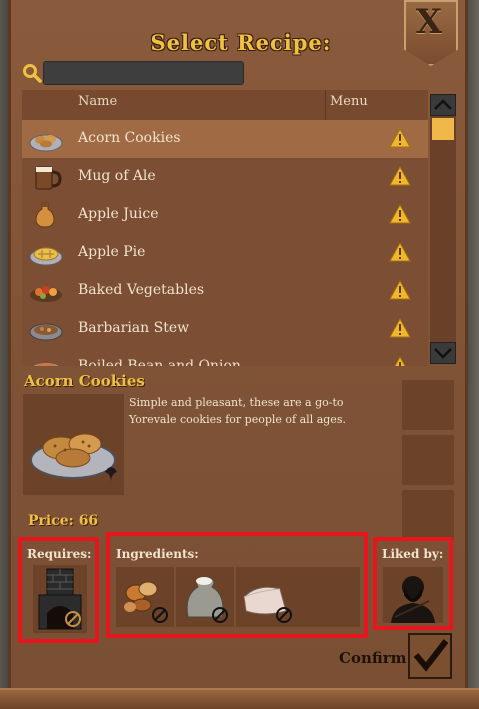 The width and height of the screenshot is (479, 709). What do you see at coordinates (129, 138) in the screenshot?
I see `recipe-row-label: Acorn Cookies` at bounding box center [129, 138].